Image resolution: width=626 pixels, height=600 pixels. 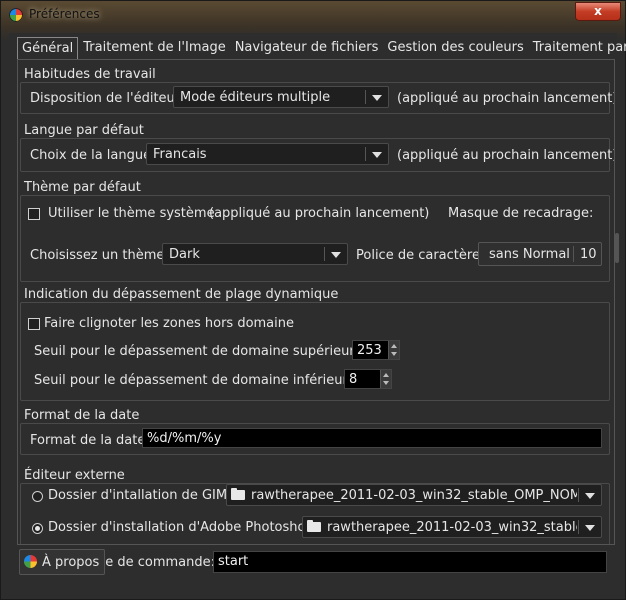 I want to click on language-value: Francais, so click(x=180, y=154).